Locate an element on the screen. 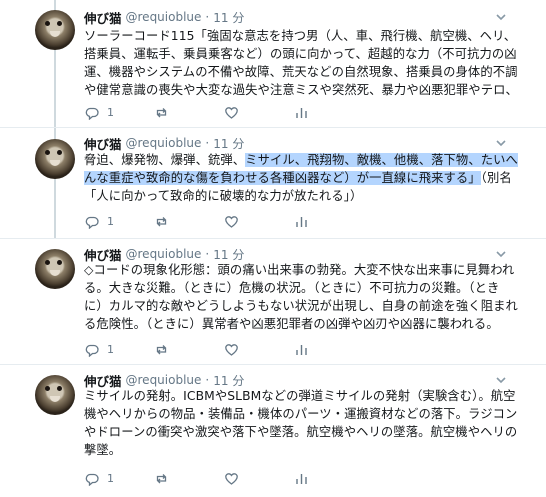 This screenshot has height=497, width=546. tweet-text-line: 脅迫、爆発物、爆弾、銃弾、ミサイル、飛翔物、敵機、他機、落下物、たいへ is located at coordinates (301, 160).